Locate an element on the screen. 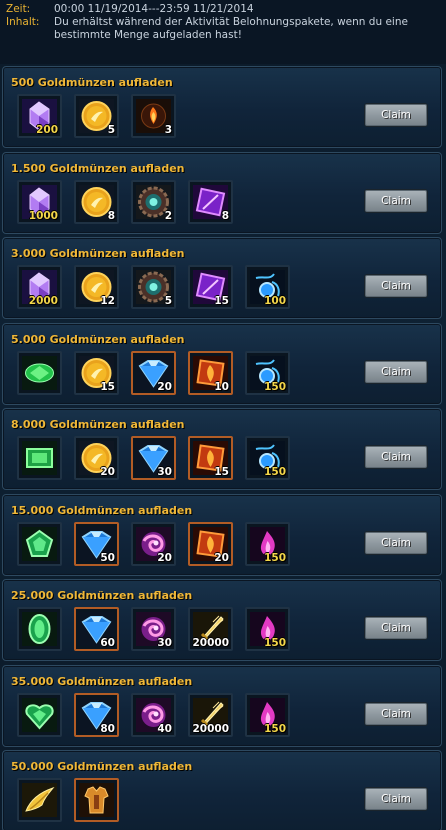  reward-item-slot: 50 is located at coordinates (96, 543).